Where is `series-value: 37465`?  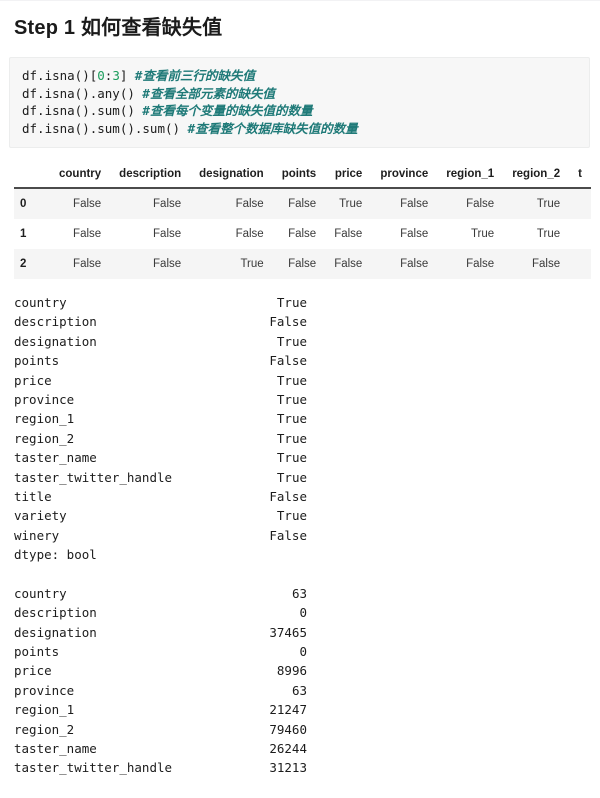 series-value: 37465 is located at coordinates (288, 632).